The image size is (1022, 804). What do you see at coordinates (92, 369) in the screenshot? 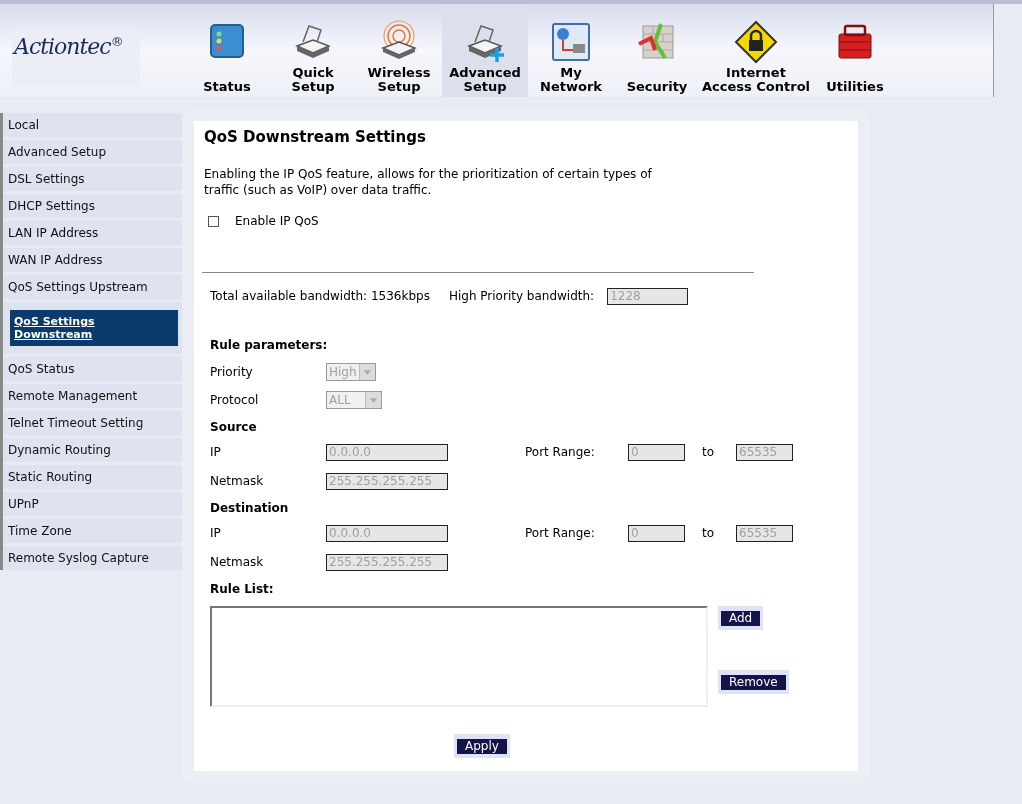
I see `sidebar-link: QoS Status` at bounding box center [92, 369].